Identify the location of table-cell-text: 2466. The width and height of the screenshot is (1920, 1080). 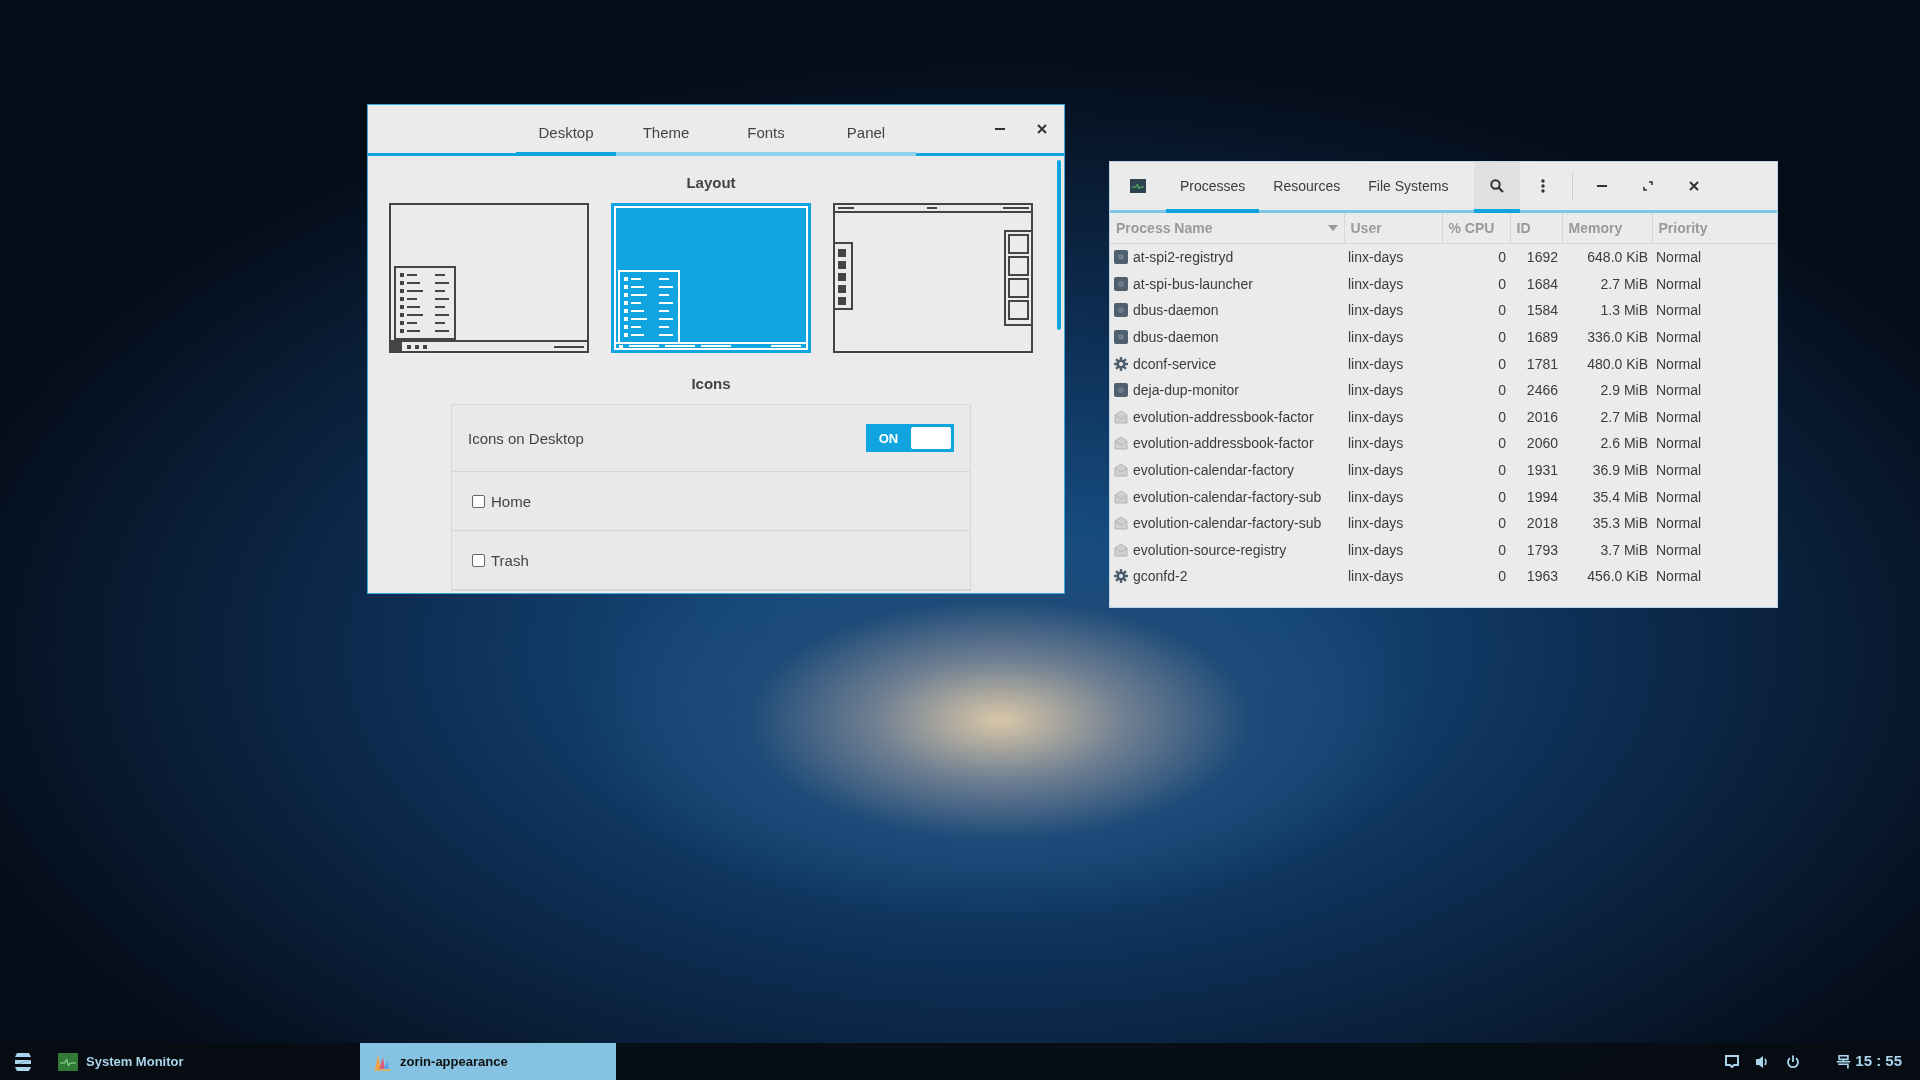
(1542, 391).